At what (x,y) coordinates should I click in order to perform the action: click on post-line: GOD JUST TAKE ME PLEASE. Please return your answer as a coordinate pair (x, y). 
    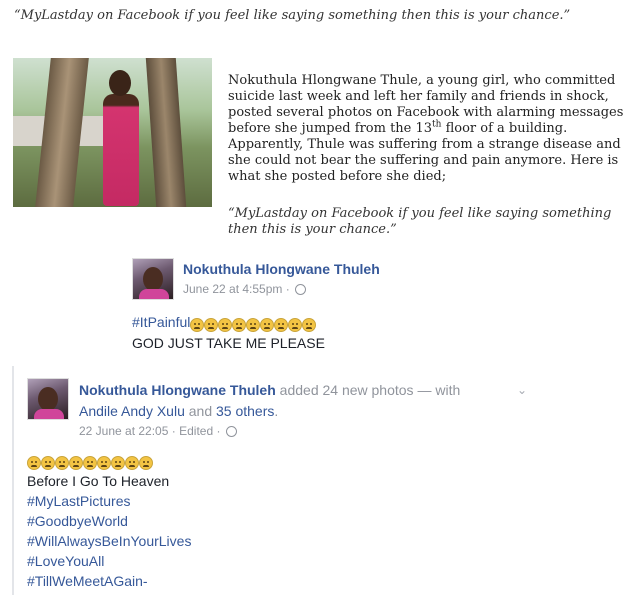
    Looking at the image, I should click on (228, 343).